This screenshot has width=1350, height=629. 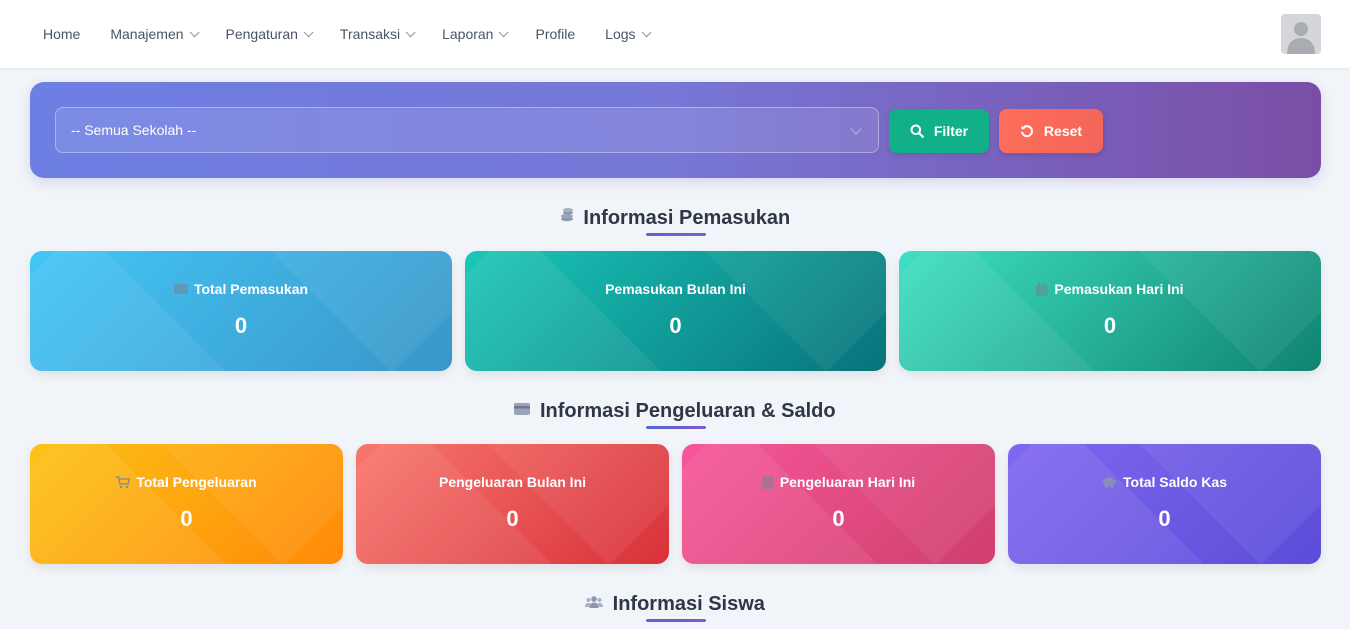 What do you see at coordinates (688, 604) in the screenshot?
I see `section-title-text: Informasi Siswa` at bounding box center [688, 604].